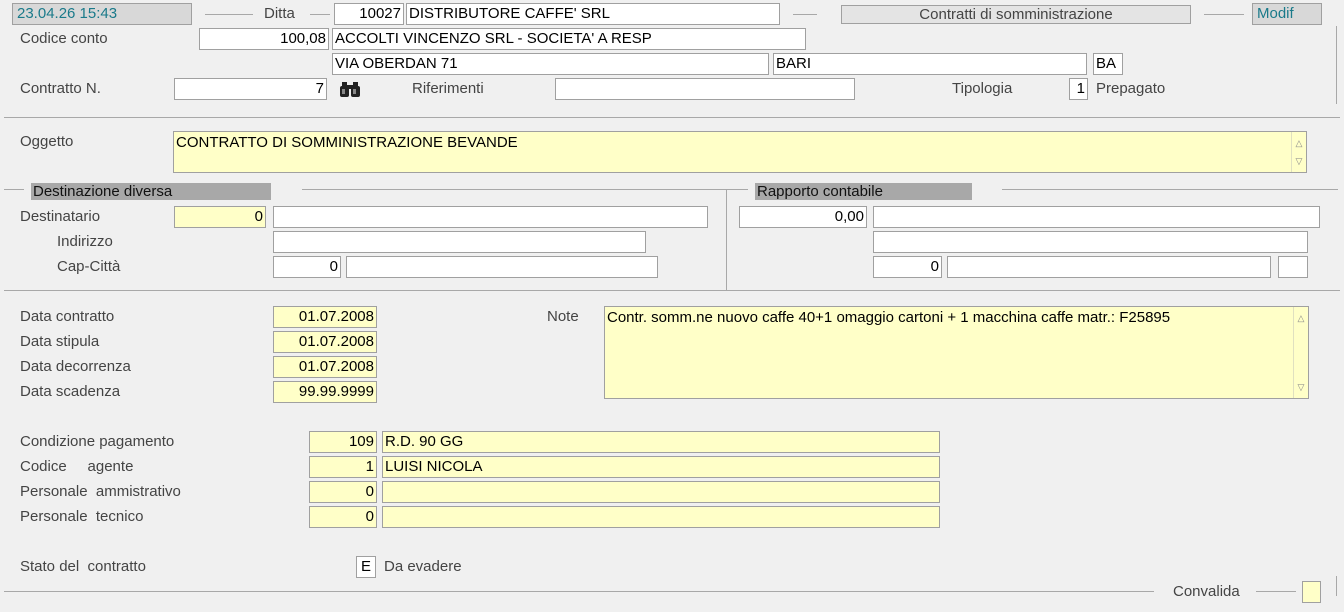 The width and height of the screenshot is (1344, 612). Describe the element at coordinates (343, 442) in the screenshot. I see `condizione-code-field: 109` at that location.